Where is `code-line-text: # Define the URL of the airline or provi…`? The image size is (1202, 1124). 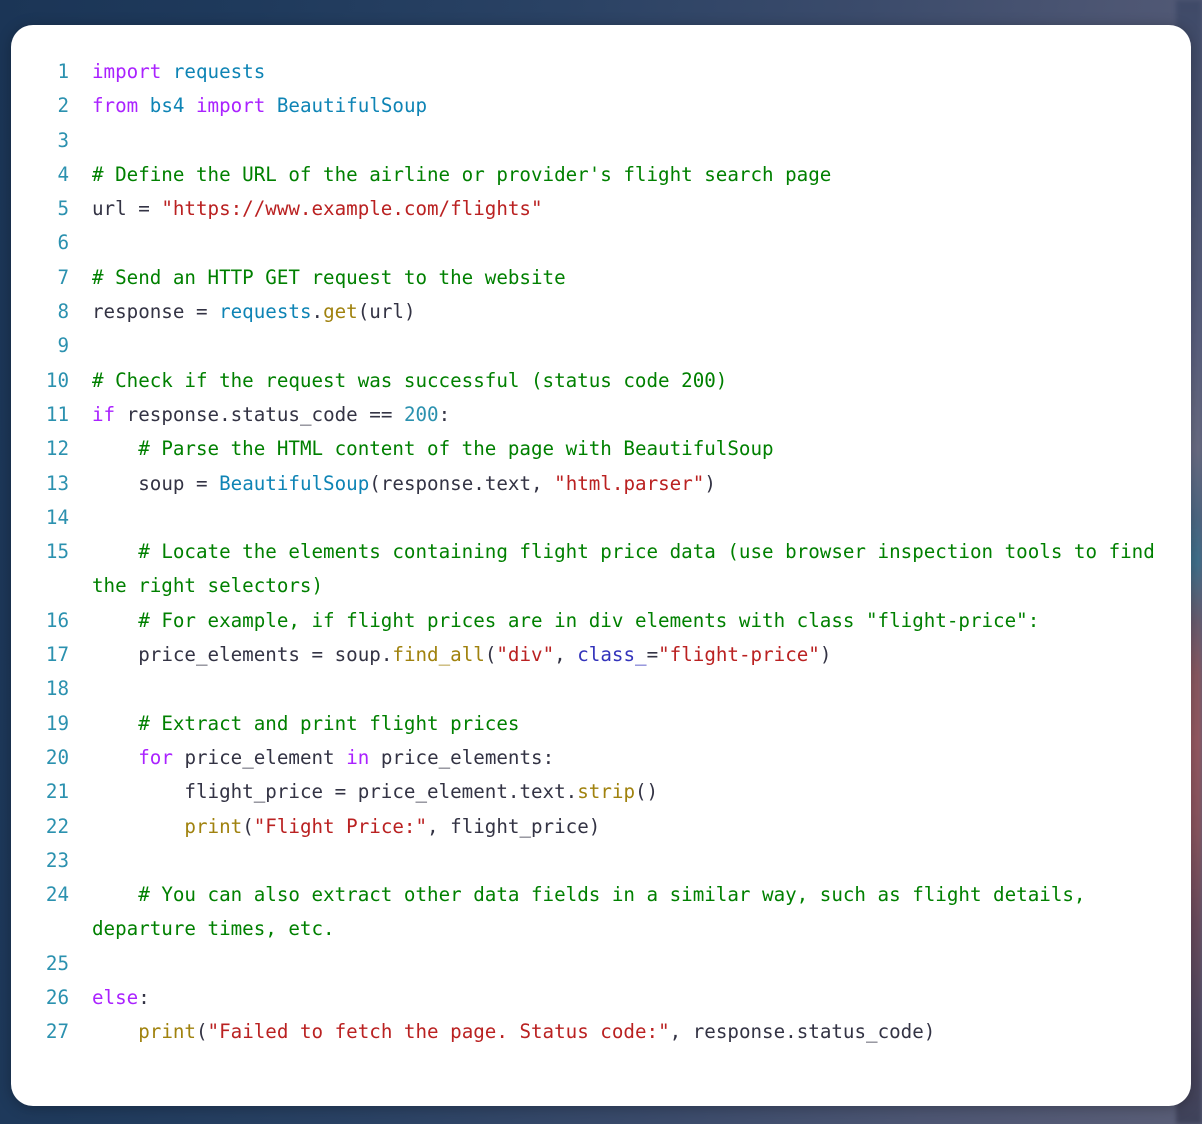 code-line-text: # Define the URL of the airline or provi… is located at coordinates (630, 175).